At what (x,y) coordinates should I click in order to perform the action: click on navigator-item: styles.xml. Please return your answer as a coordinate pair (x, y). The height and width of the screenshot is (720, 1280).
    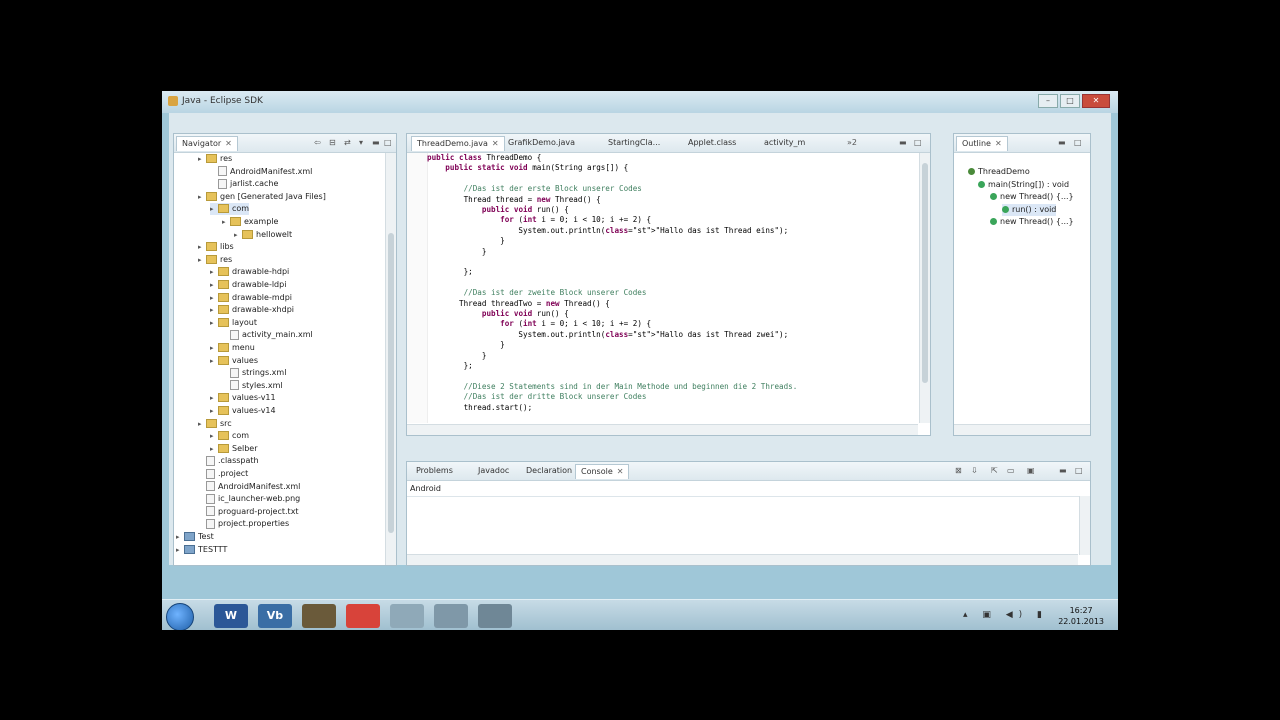
    Looking at the image, I should click on (252, 386).